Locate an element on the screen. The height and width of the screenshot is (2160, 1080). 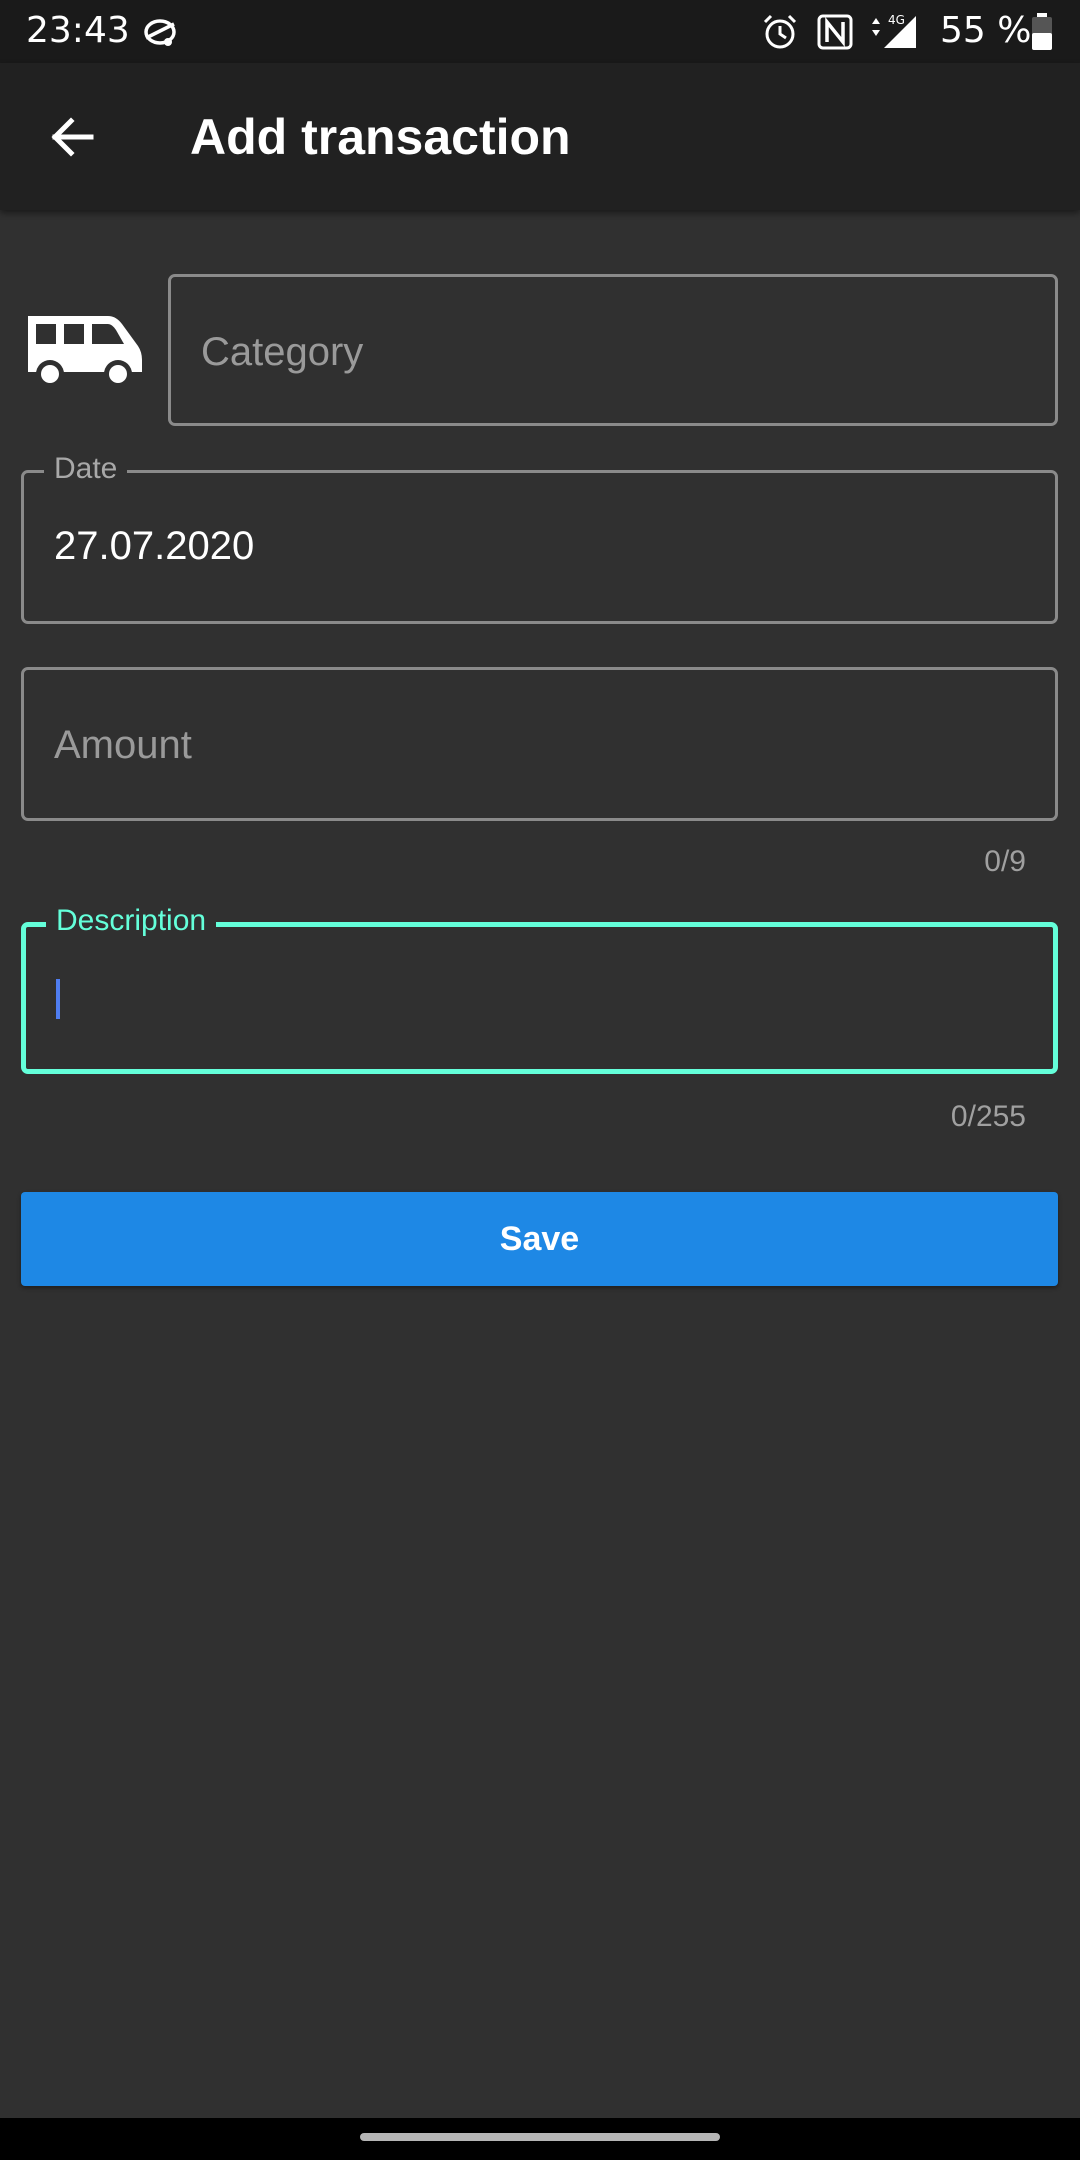
description-label: Description is located at coordinates (131, 921).